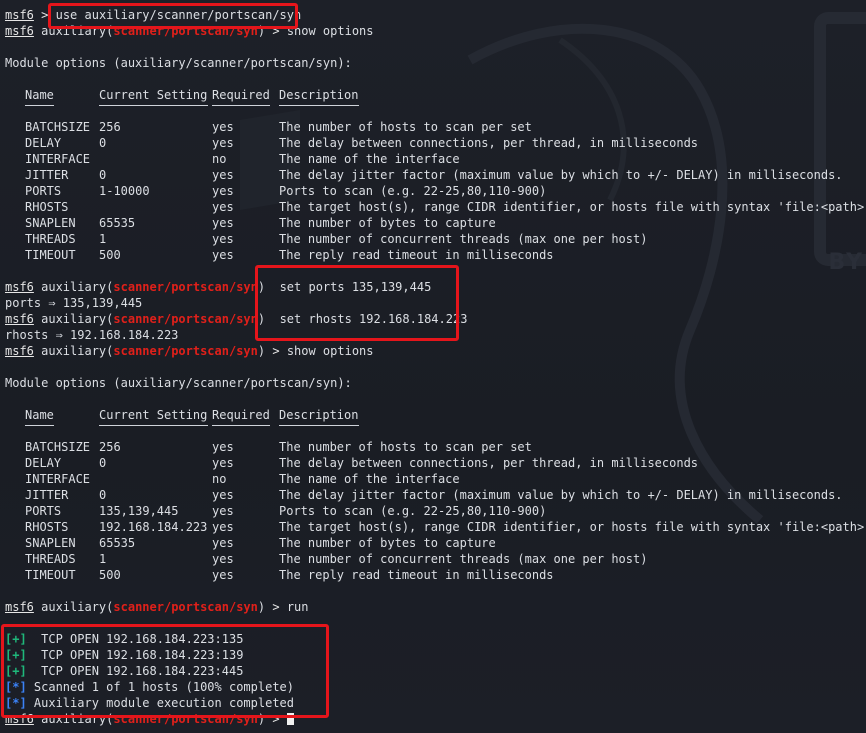 The height and width of the screenshot is (733, 866). Describe the element at coordinates (91, 335) in the screenshot. I see `set-rhosts-output: rhosts ⇒ 192.168.184.223` at that location.